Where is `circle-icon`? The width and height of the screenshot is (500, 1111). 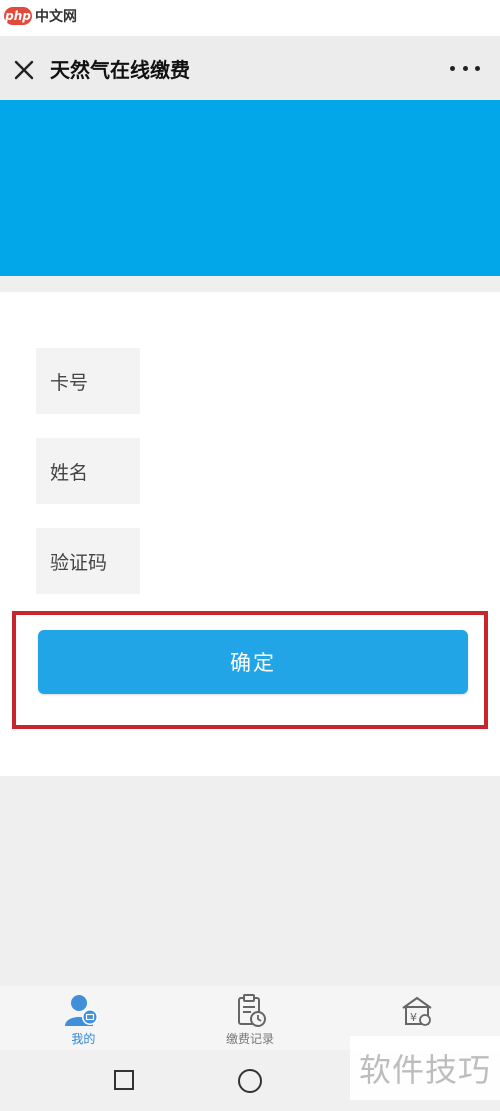 circle-icon is located at coordinates (250, 1081).